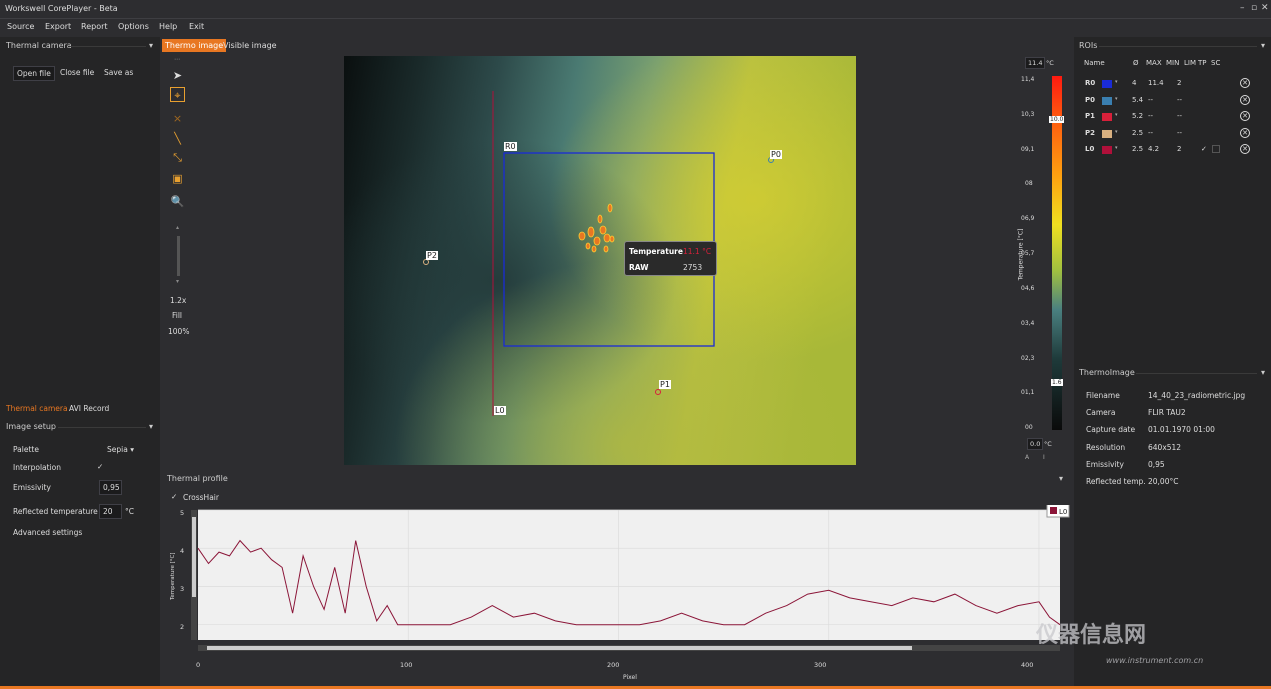 This screenshot has height=689, width=1271. I want to click on roi-max: 4.2, so click(1154, 149).